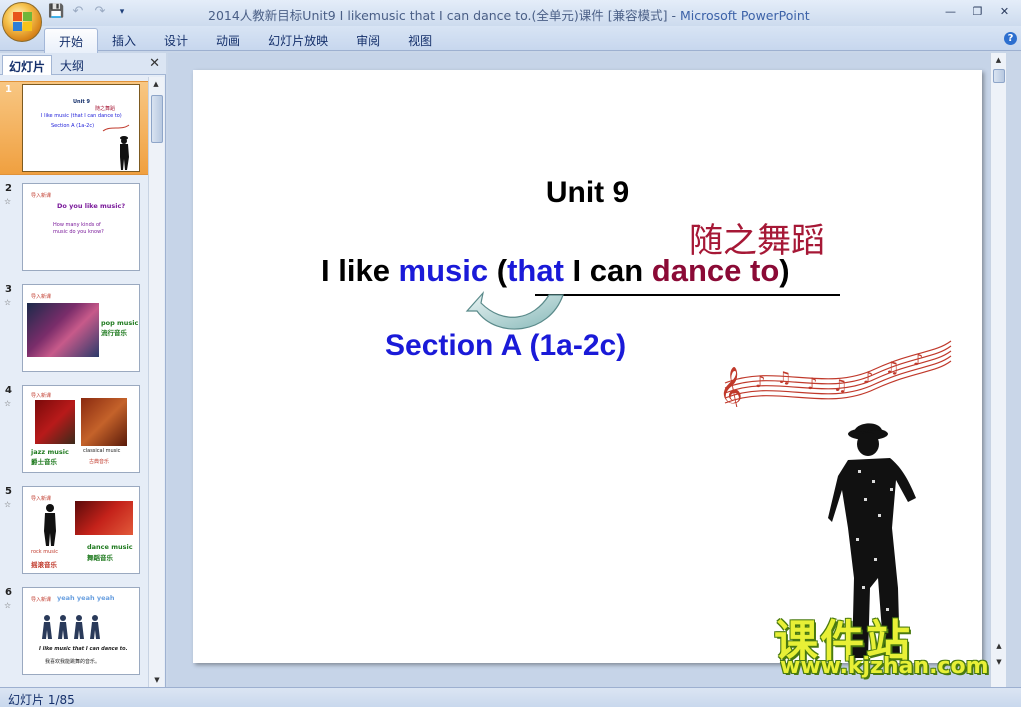 Image resolution: width=1021 pixels, height=707 pixels. Describe the element at coordinates (8, 491) in the screenshot. I see `slide-number: 5` at that location.